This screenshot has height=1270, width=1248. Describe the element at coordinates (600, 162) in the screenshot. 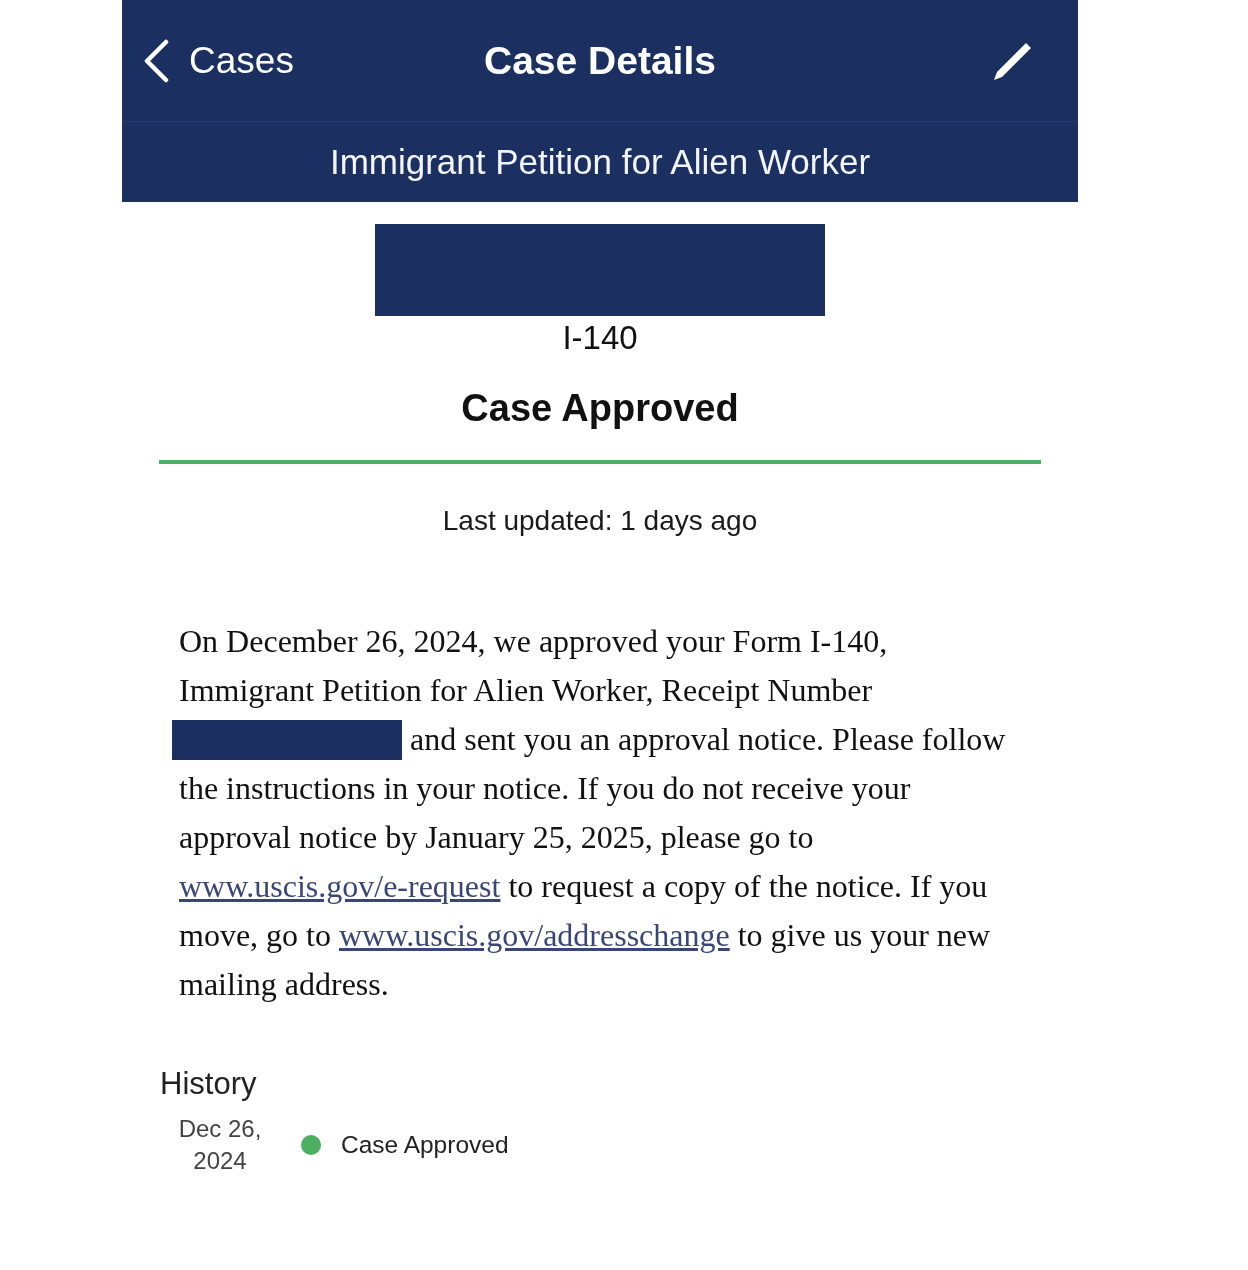

I see `case-type-subtitle: Immigrant Petition for Alien Worker` at that location.